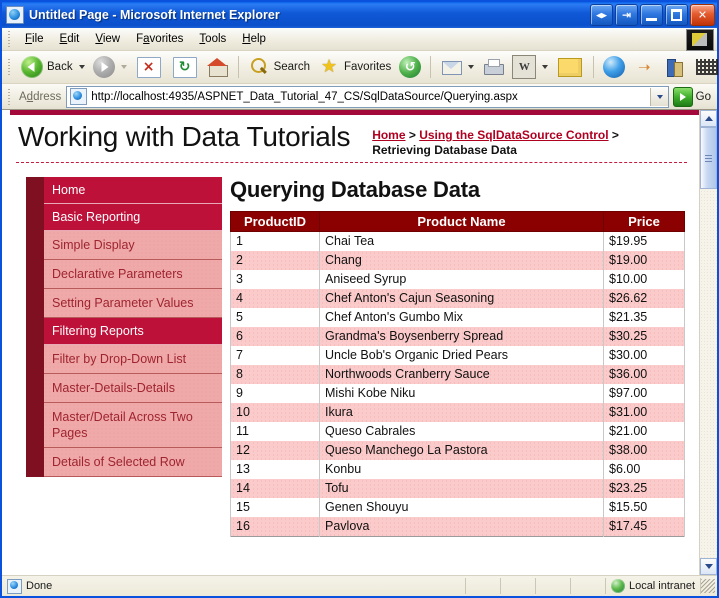 The height and width of the screenshot is (598, 719). What do you see at coordinates (149, 67) in the screenshot?
I see `stop-button` at bounding box center [149, 67].